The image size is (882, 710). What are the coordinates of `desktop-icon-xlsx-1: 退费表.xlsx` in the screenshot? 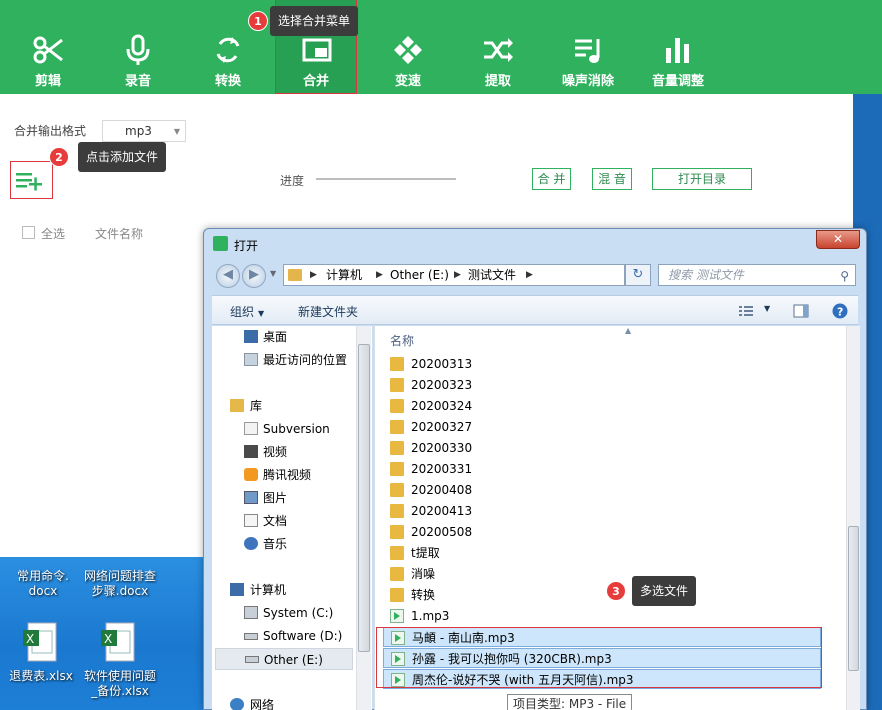 It's located at (41, 676).